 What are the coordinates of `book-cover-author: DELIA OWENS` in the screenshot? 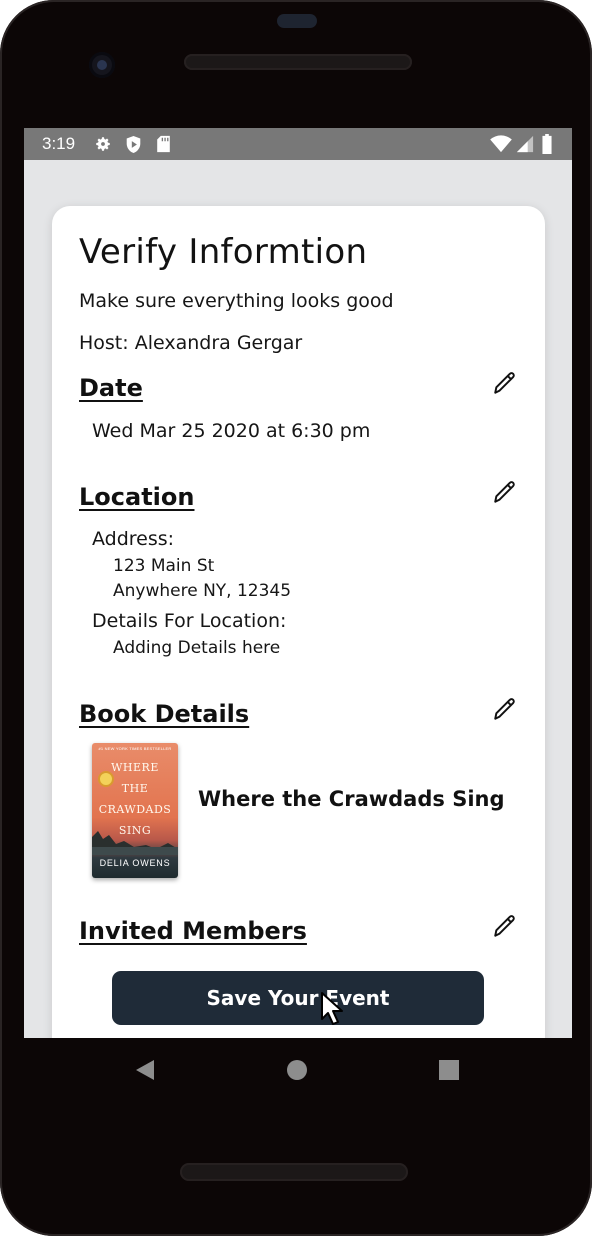 It's located at (135, 863).